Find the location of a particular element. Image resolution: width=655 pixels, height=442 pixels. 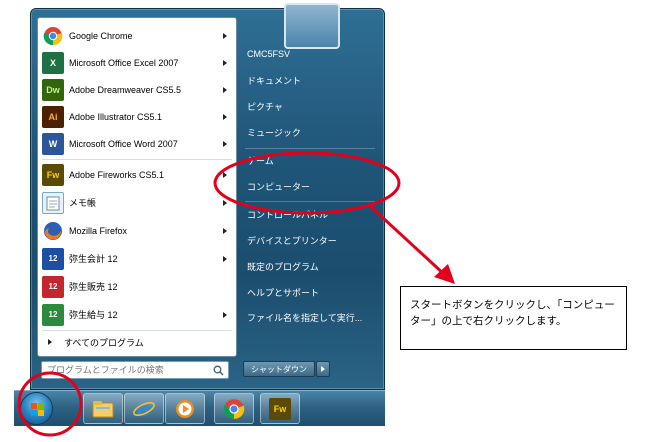

annotation-arrow is located at coordinates (407, 240).